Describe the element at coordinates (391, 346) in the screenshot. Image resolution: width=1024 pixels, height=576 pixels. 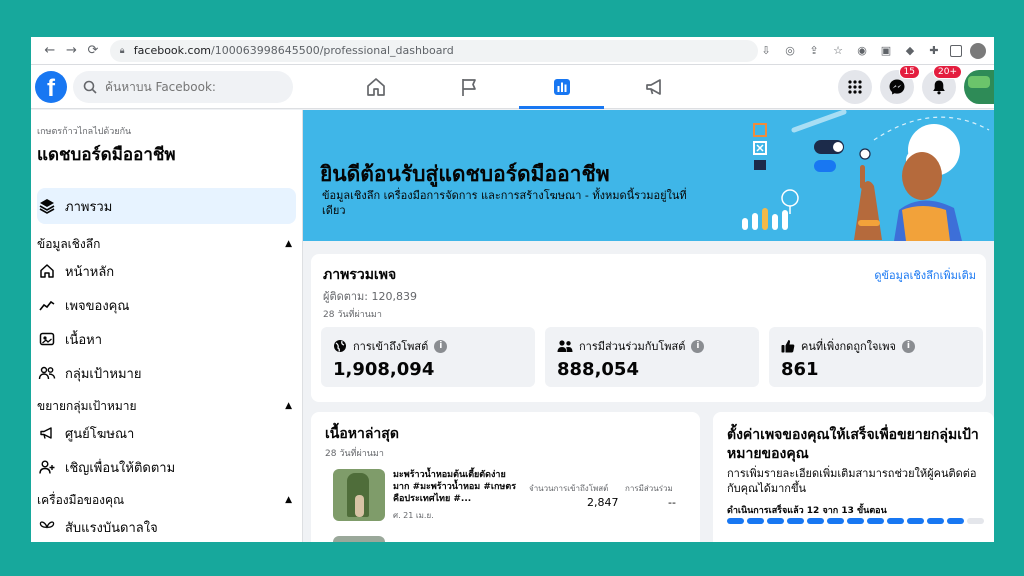
I see `stat-label: การเข้าถึงโพสต์` at that location.